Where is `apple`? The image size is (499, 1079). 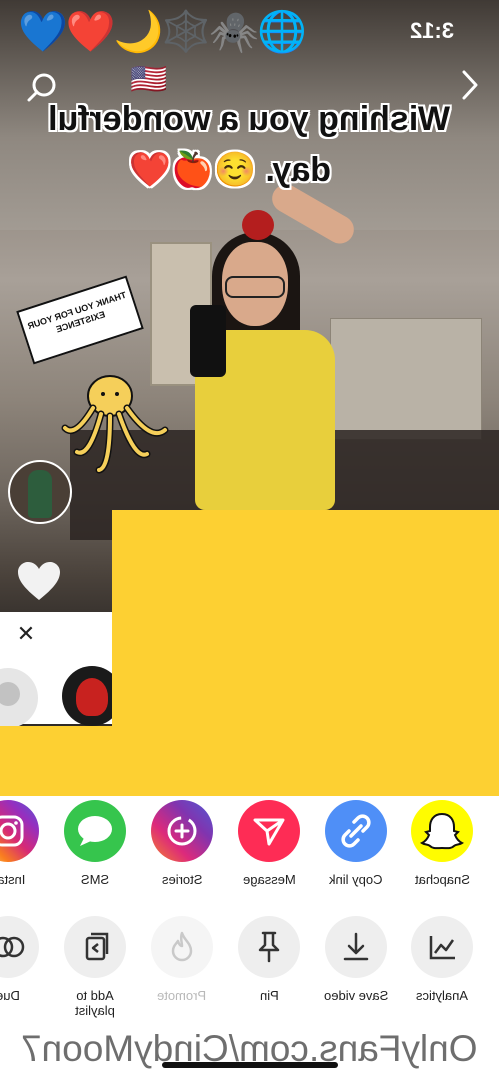
apple is located at coordinates (258, 225).